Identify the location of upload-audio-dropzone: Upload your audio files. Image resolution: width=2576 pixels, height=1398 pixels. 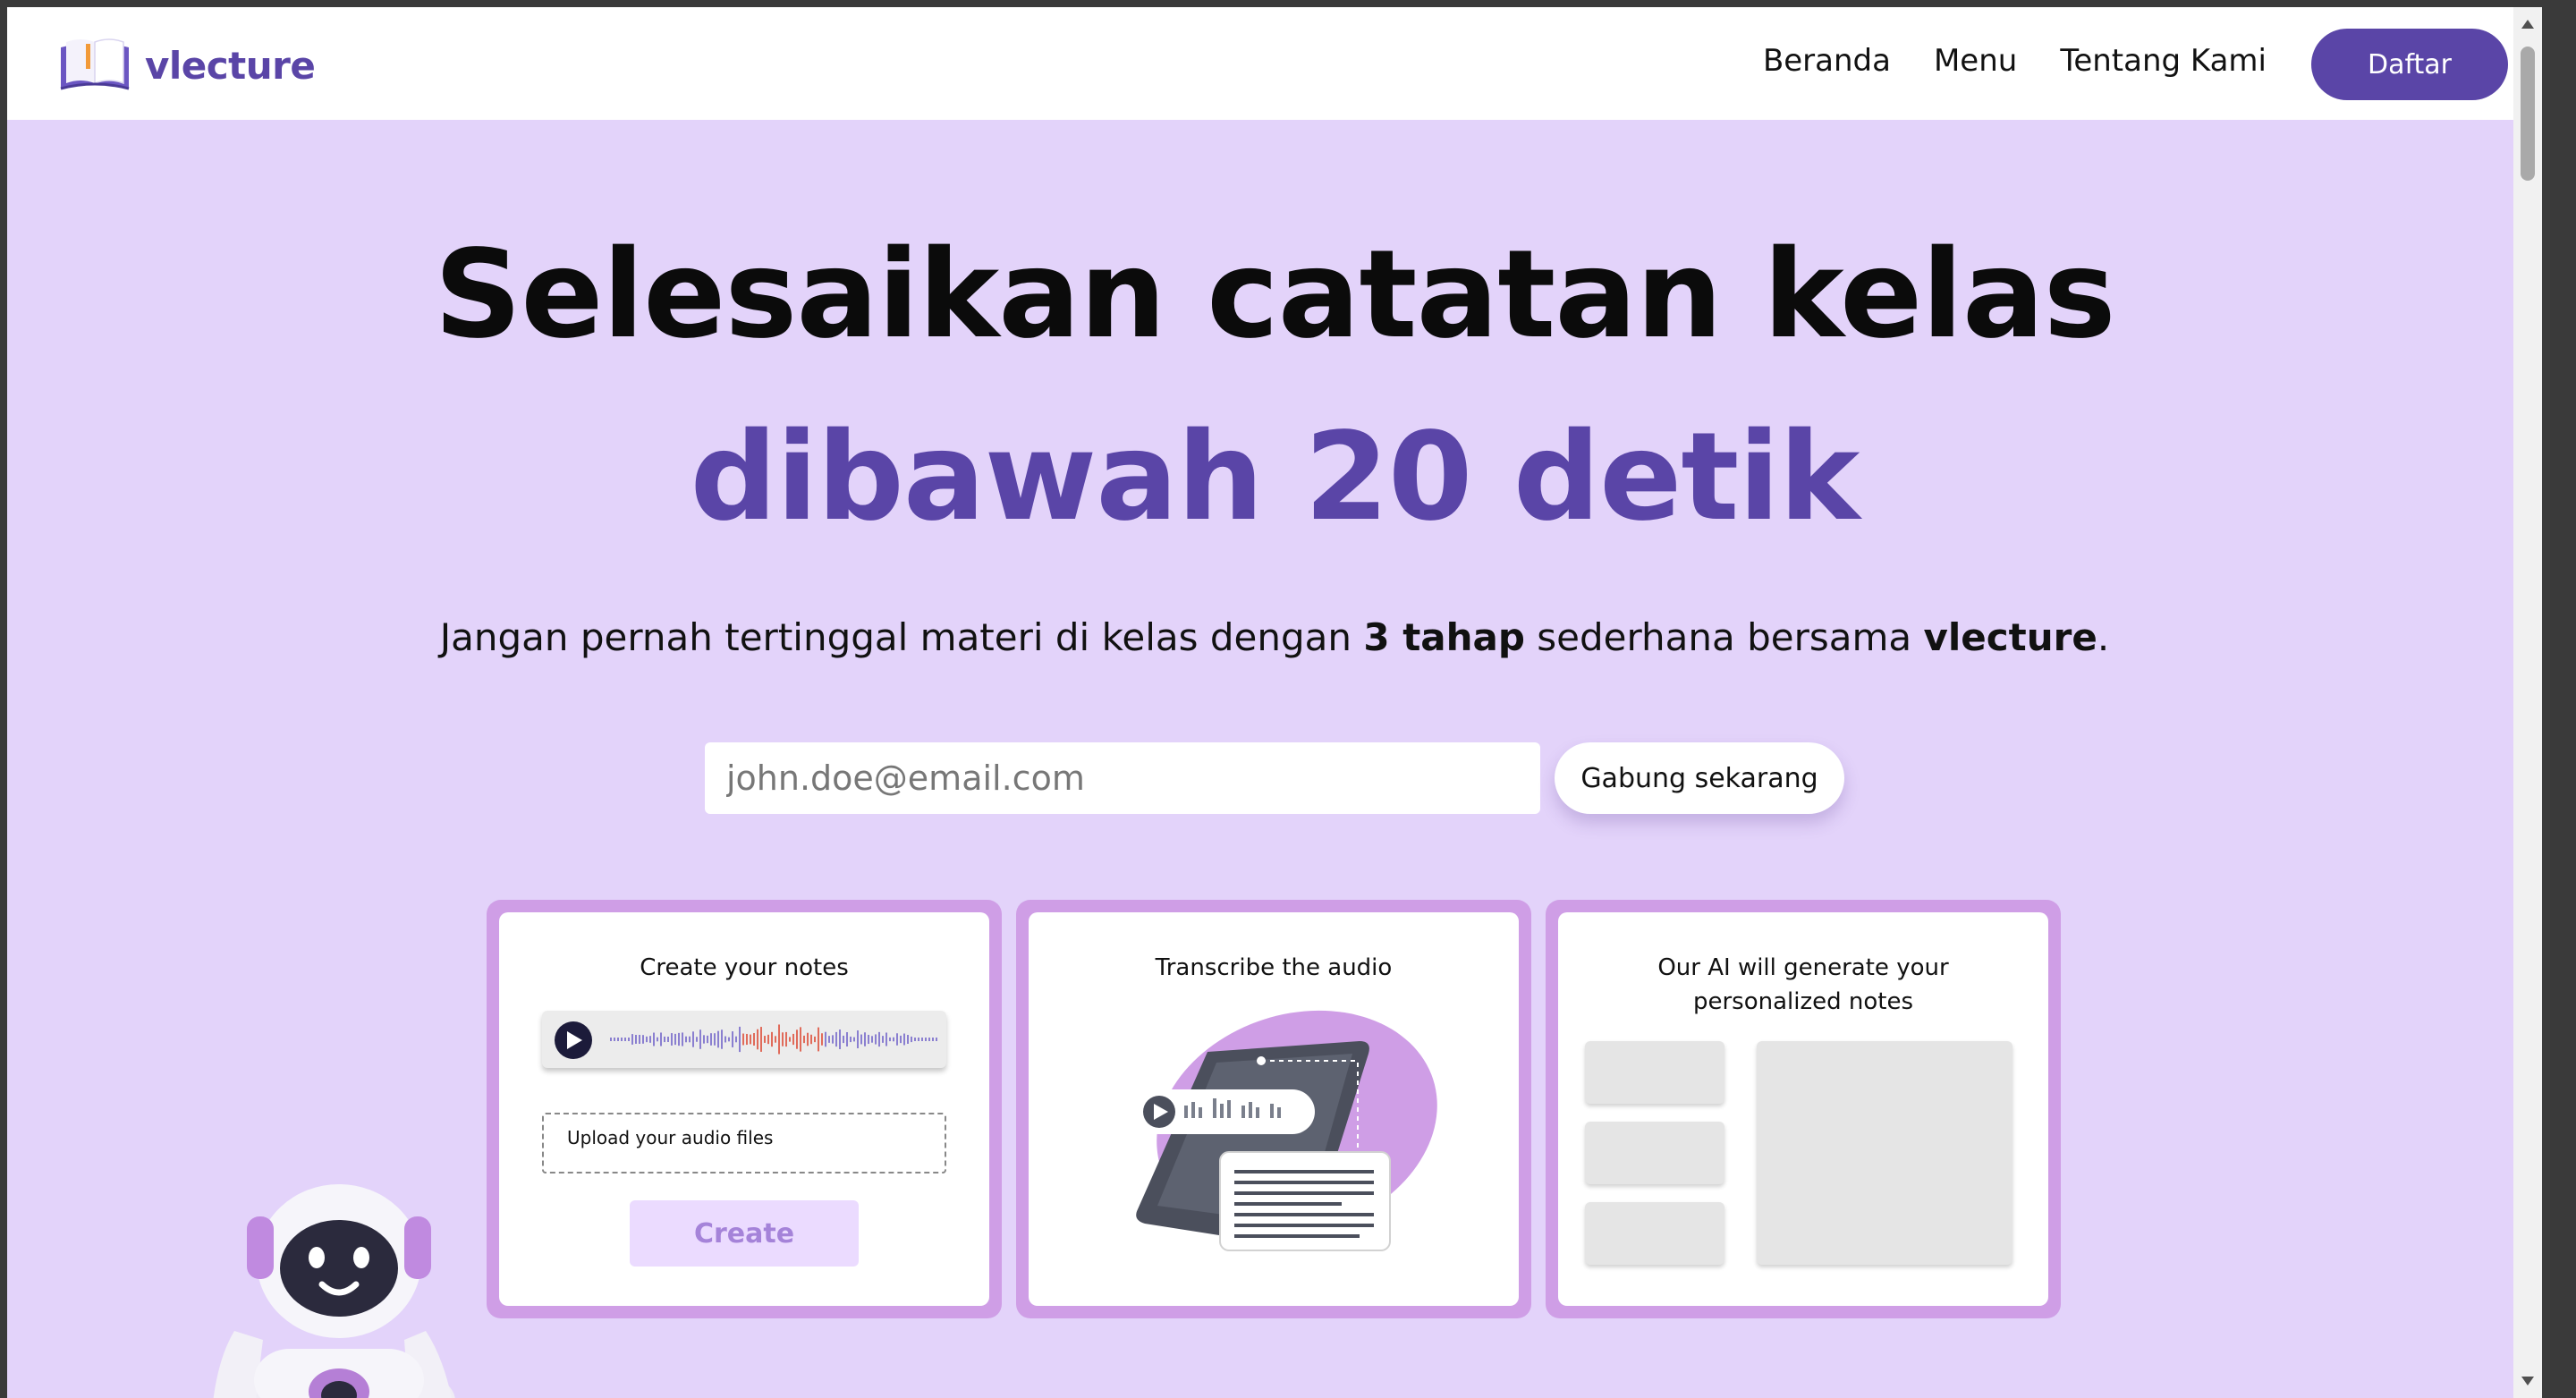
(744, 1143).